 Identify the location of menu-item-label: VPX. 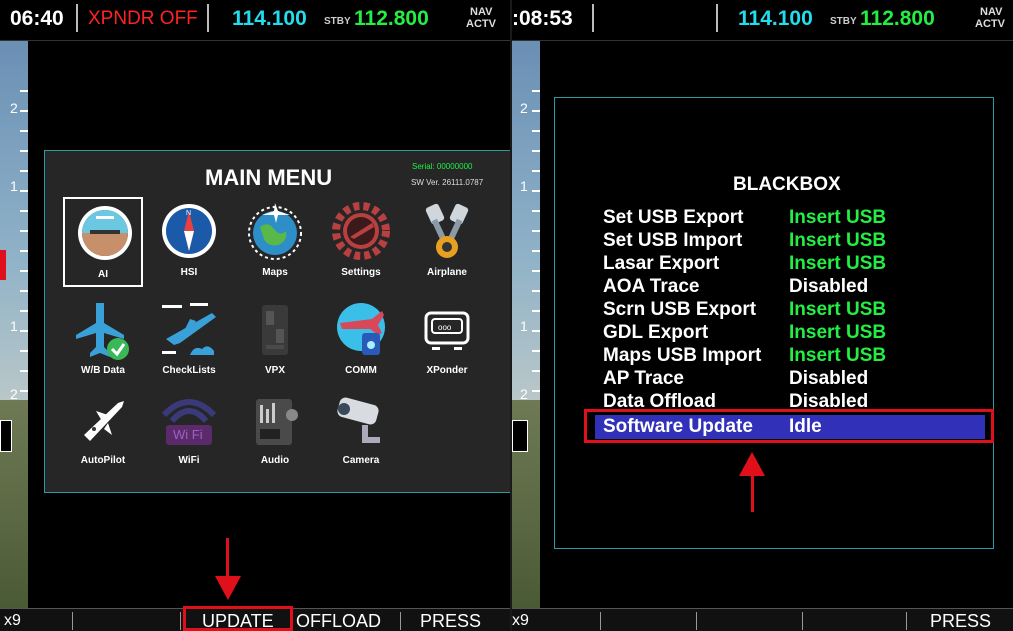
(274, 370).